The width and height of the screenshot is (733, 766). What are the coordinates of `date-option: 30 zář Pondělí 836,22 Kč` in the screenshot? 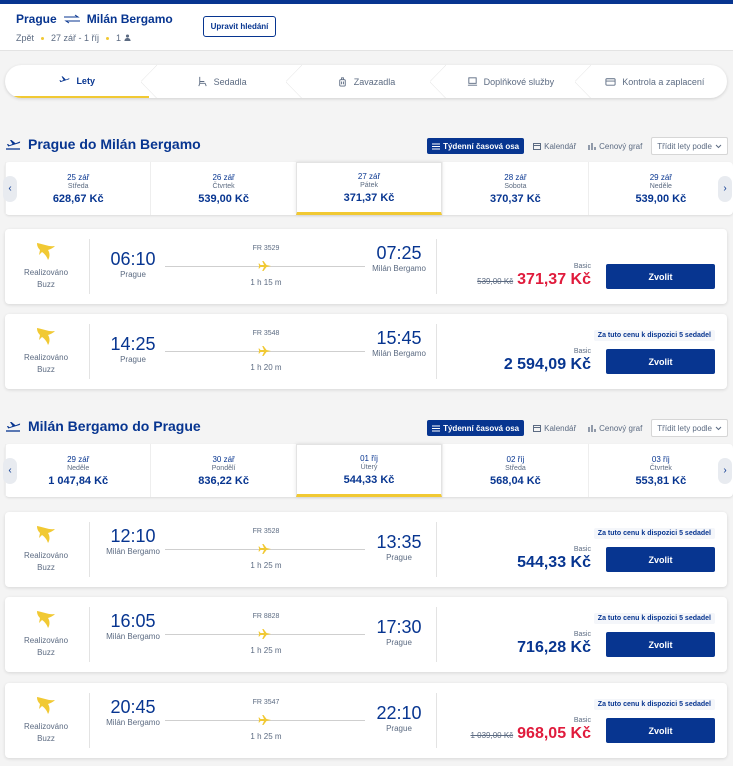 It's located at (222, 470).